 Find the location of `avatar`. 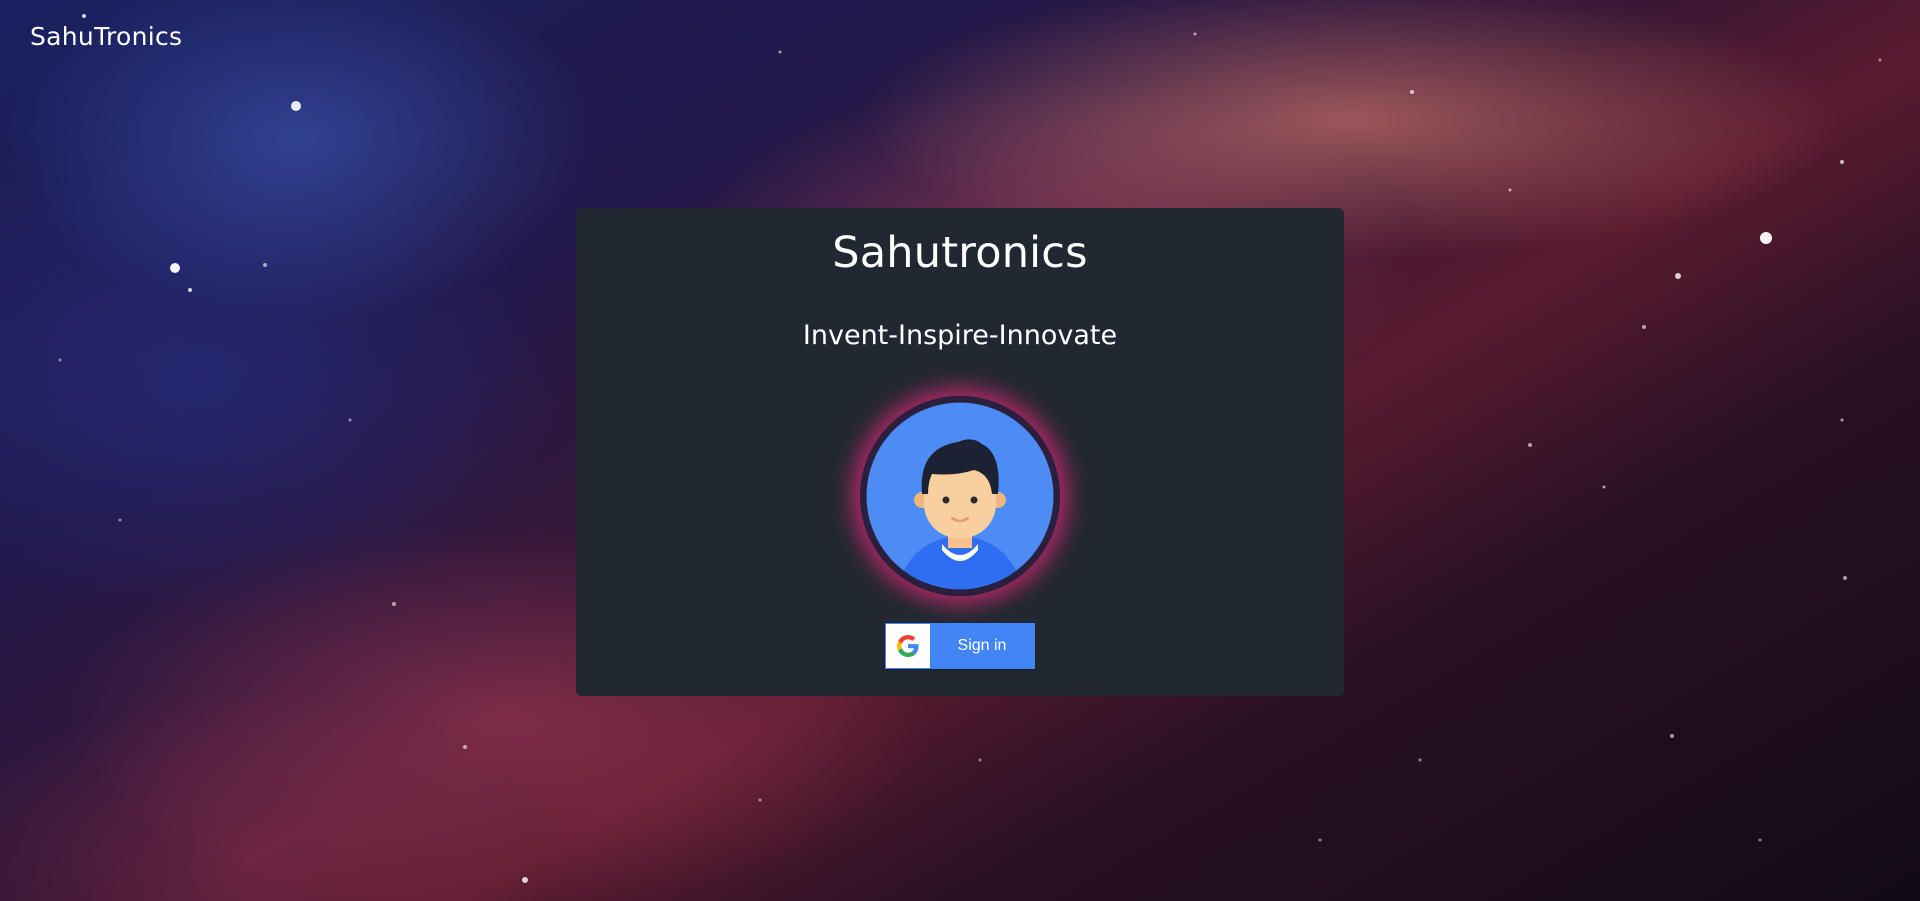

avatar is located at coordinates (960, 496).